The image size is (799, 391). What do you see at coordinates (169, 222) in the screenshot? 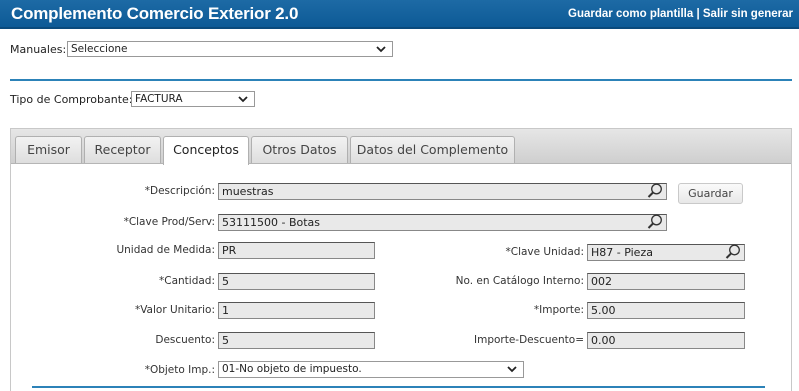
I see `clave-prod-label: *Clave Prod/Serv:` at bounding box center [169, 222].